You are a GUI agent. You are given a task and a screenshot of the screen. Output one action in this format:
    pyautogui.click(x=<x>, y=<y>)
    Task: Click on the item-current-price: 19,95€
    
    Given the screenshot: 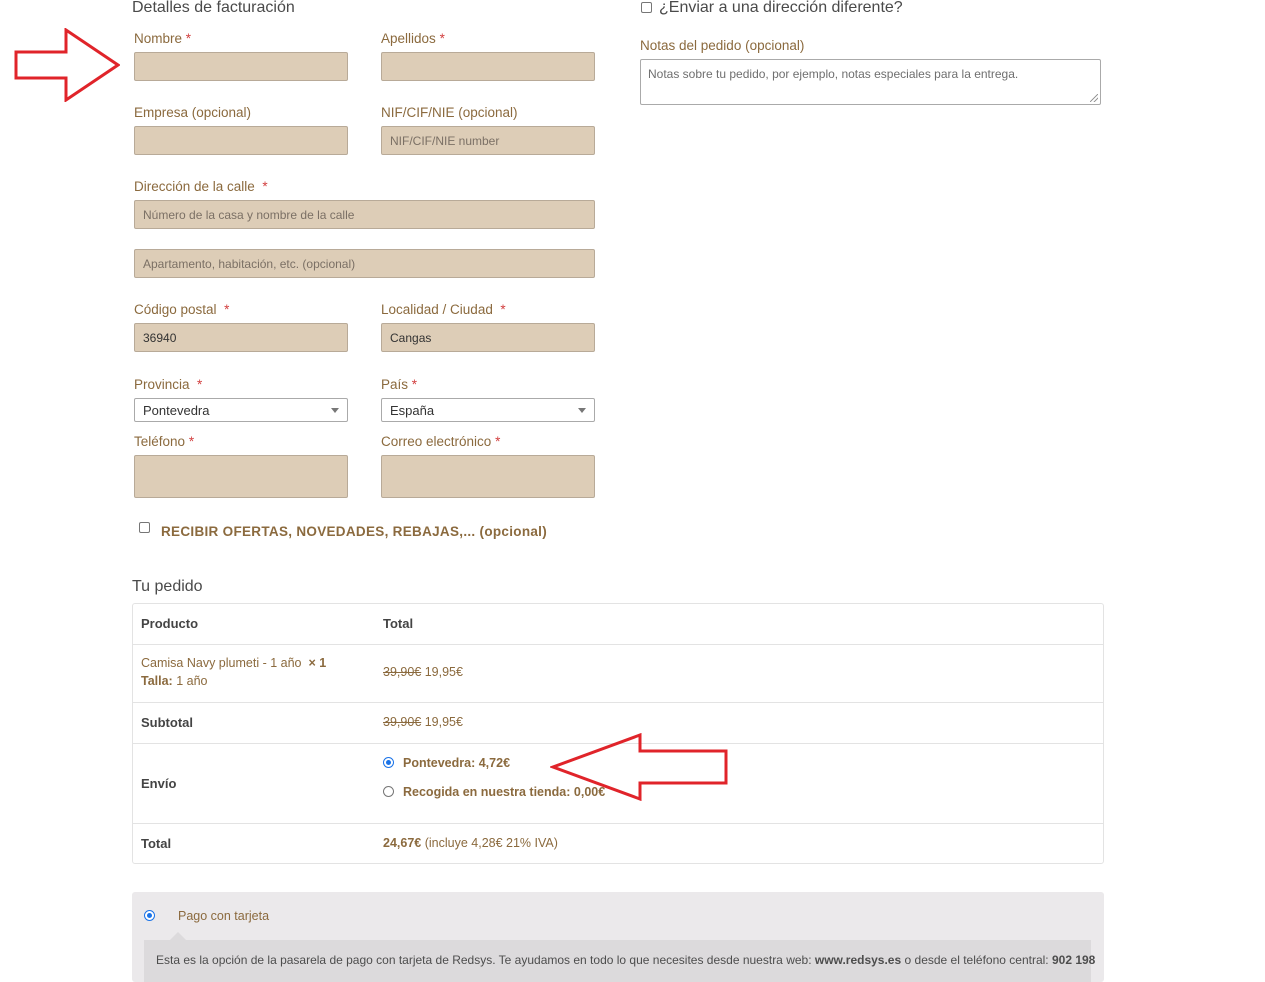 What is the action you would take?
    pyautogui.click(x=443, y=672)
    